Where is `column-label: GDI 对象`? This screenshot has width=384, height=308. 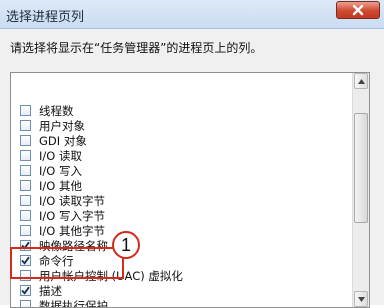 column-label: GDI 对象 is located at coordinates (63, 141).